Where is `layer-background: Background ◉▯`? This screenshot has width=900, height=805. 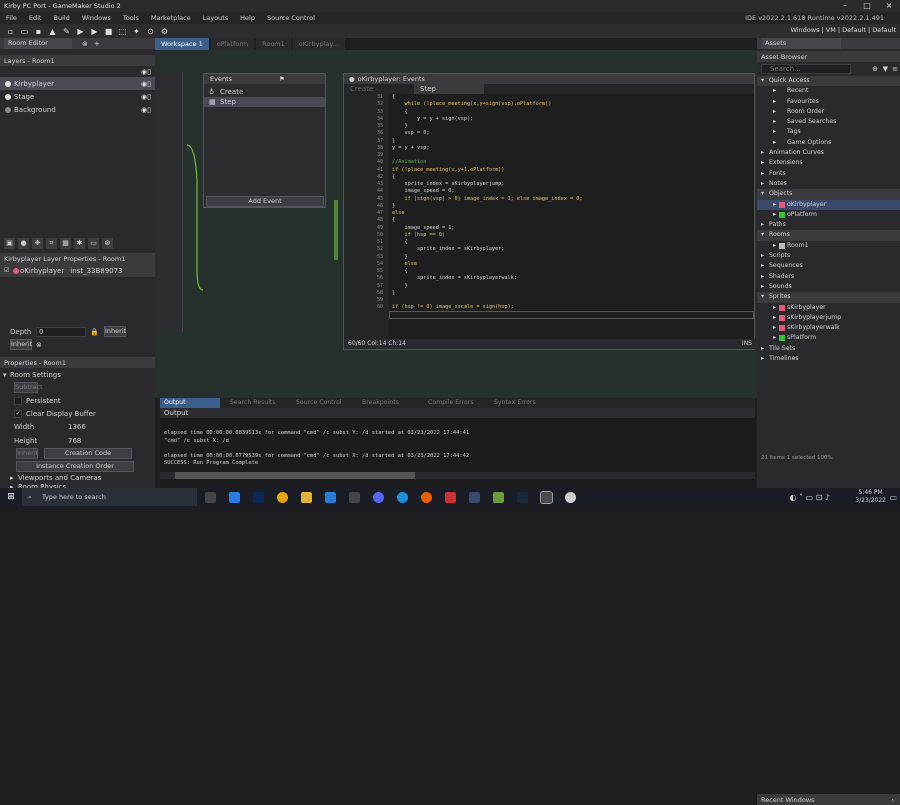
layer-background: Background ◉▯ is located at coordinates (77, 109).